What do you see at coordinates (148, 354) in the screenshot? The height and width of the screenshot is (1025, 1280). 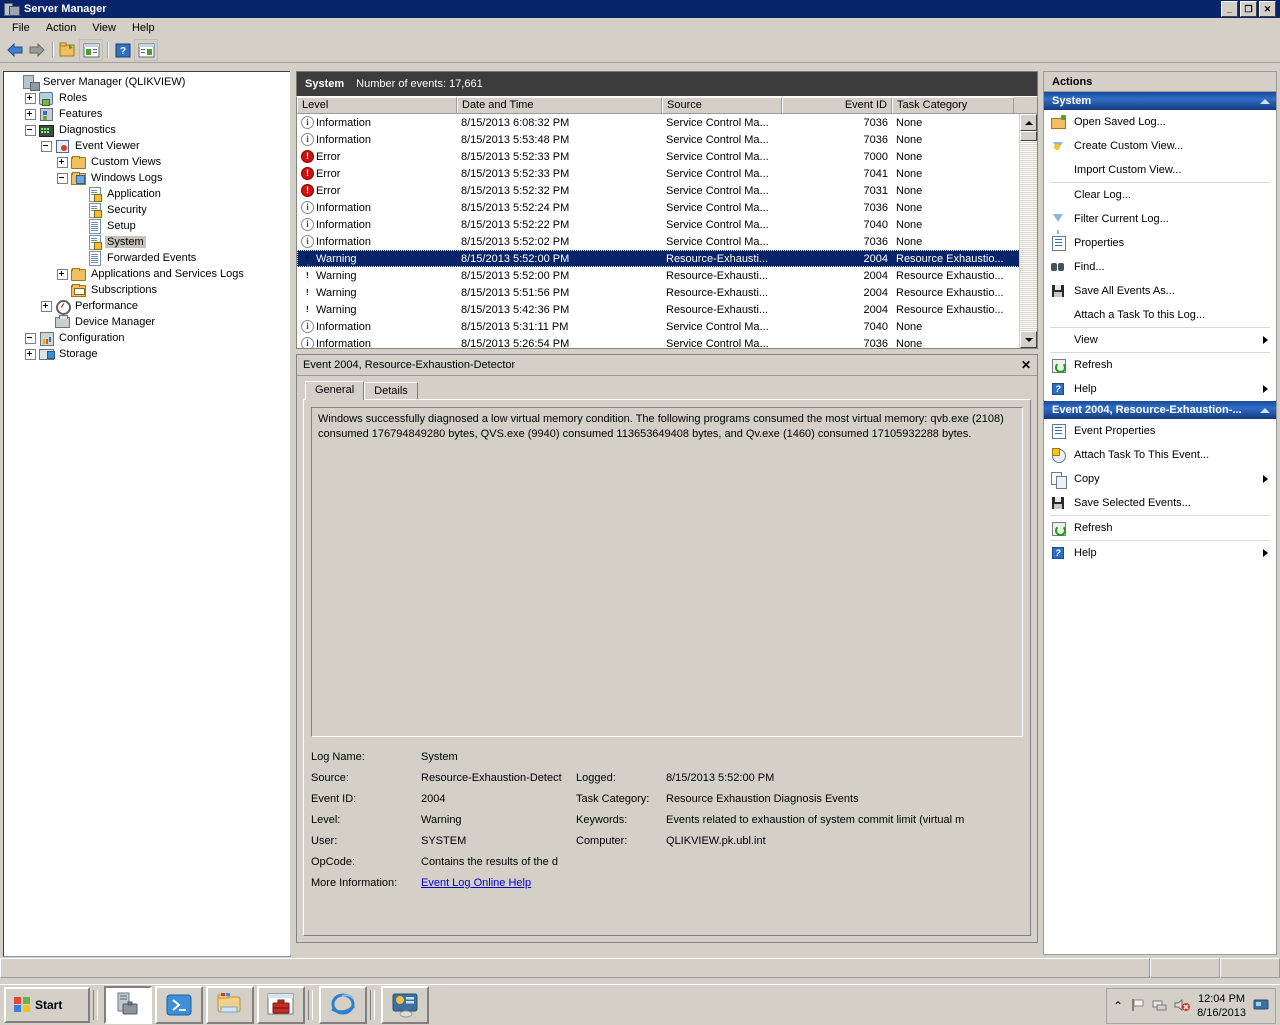 I see `tree-item-storage: Storage` at bounding box center [148, 354].